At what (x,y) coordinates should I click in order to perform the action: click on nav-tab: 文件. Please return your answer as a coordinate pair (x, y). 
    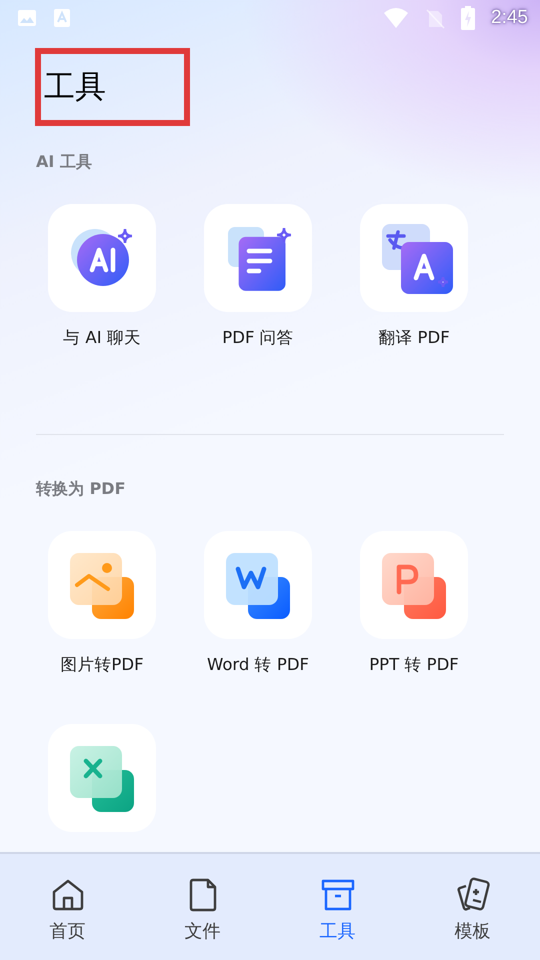
    Looking at the image, I should click on (202, 907).